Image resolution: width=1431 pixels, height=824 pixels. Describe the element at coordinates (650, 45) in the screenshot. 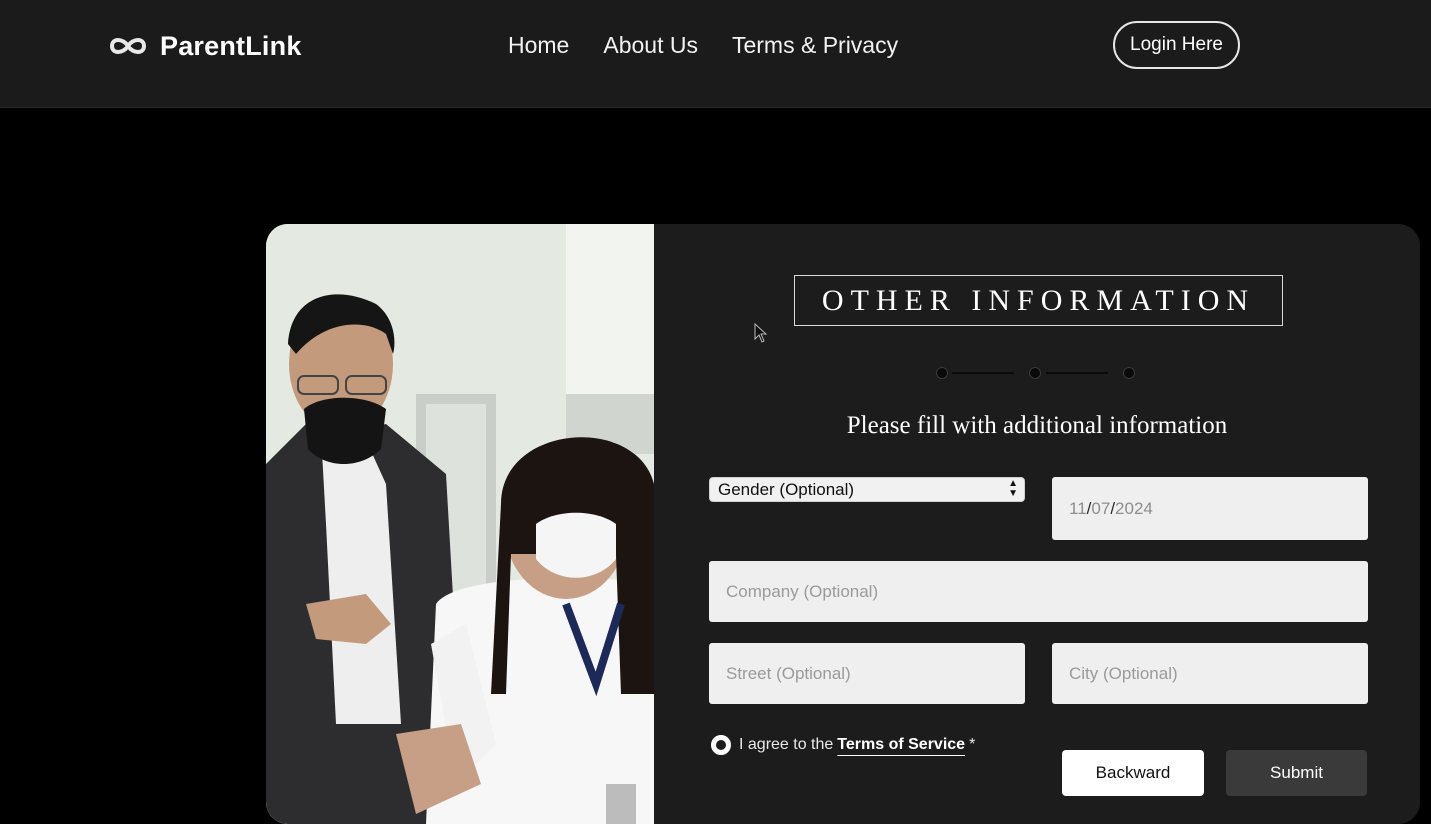

I see `nav-link-about-us: About Us` at that location.